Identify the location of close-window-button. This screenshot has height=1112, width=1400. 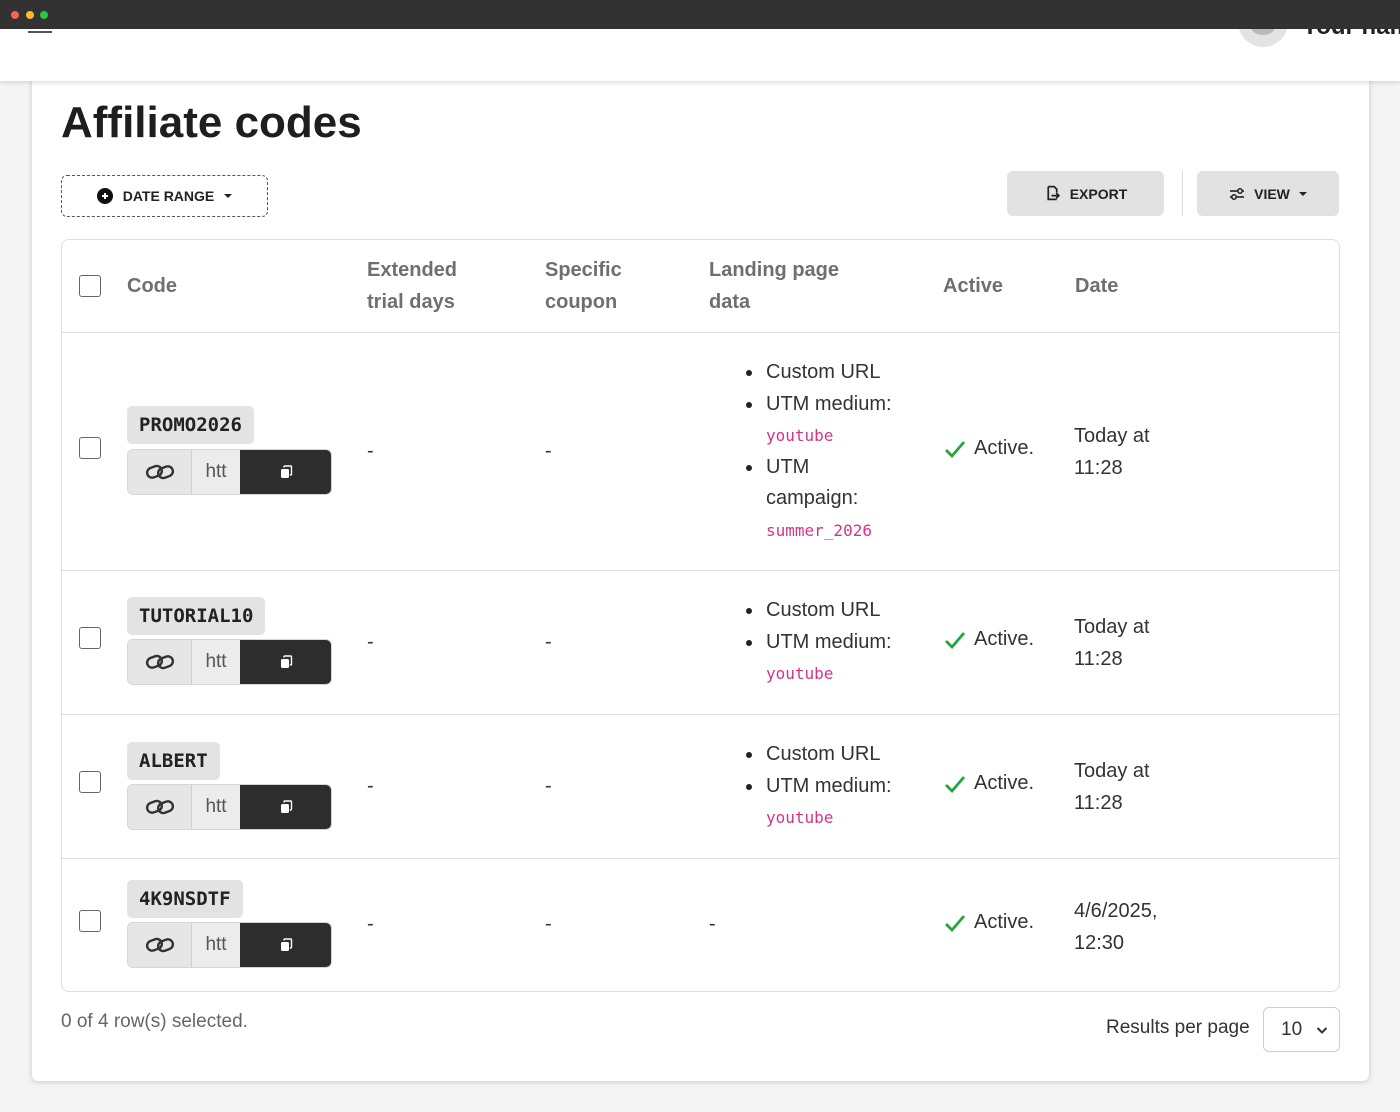
(15, 15).